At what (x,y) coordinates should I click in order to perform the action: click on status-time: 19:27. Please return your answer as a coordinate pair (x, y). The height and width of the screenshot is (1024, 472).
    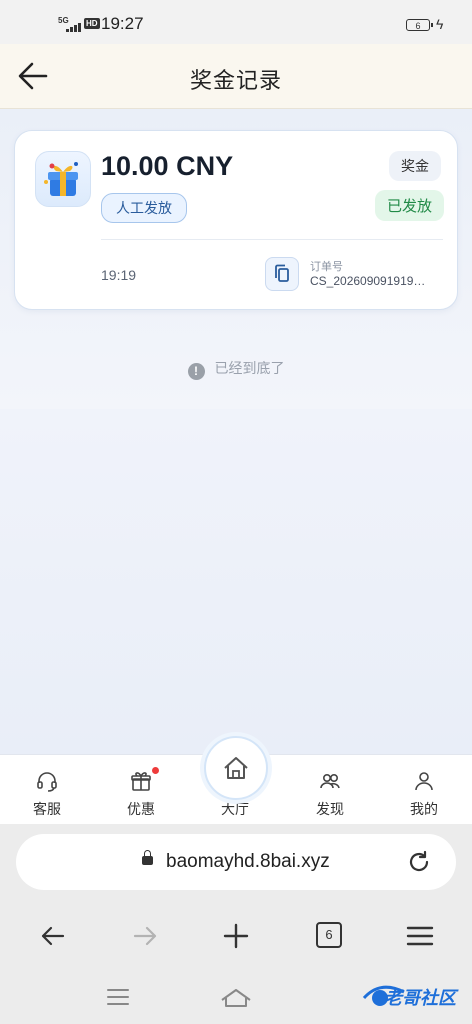
    Looking at the image, I should click on (122, 23).